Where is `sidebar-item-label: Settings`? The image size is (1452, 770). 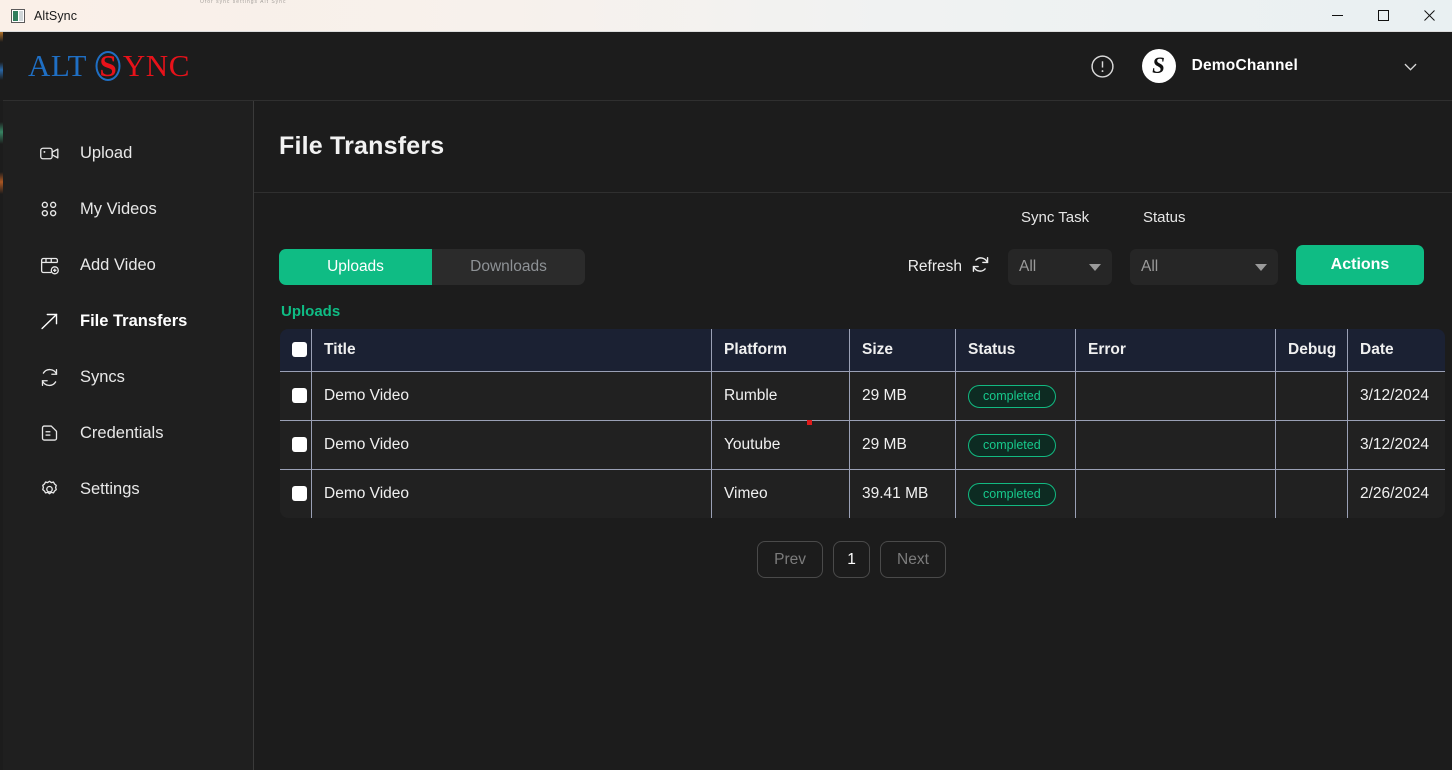
sidebar-item-label: Settings is located at coordinates (110, 488).